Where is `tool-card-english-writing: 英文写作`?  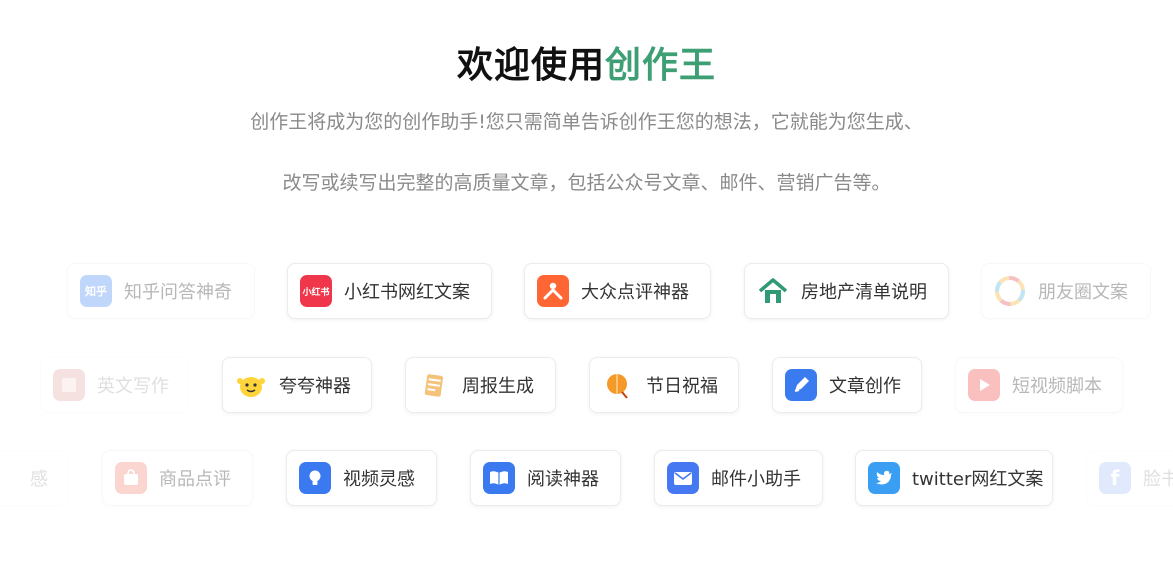 tool-card-english-writing: 英文写作 is located at coordinates (114, 385).